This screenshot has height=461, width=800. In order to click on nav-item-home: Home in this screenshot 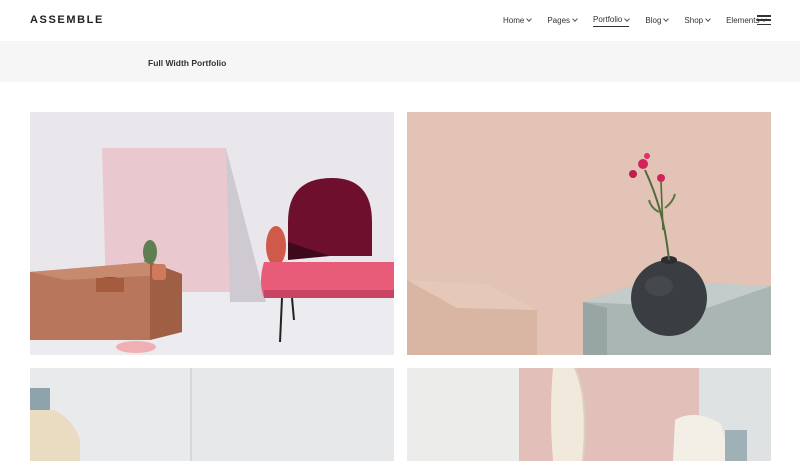, I will do `click(518, 21)`.